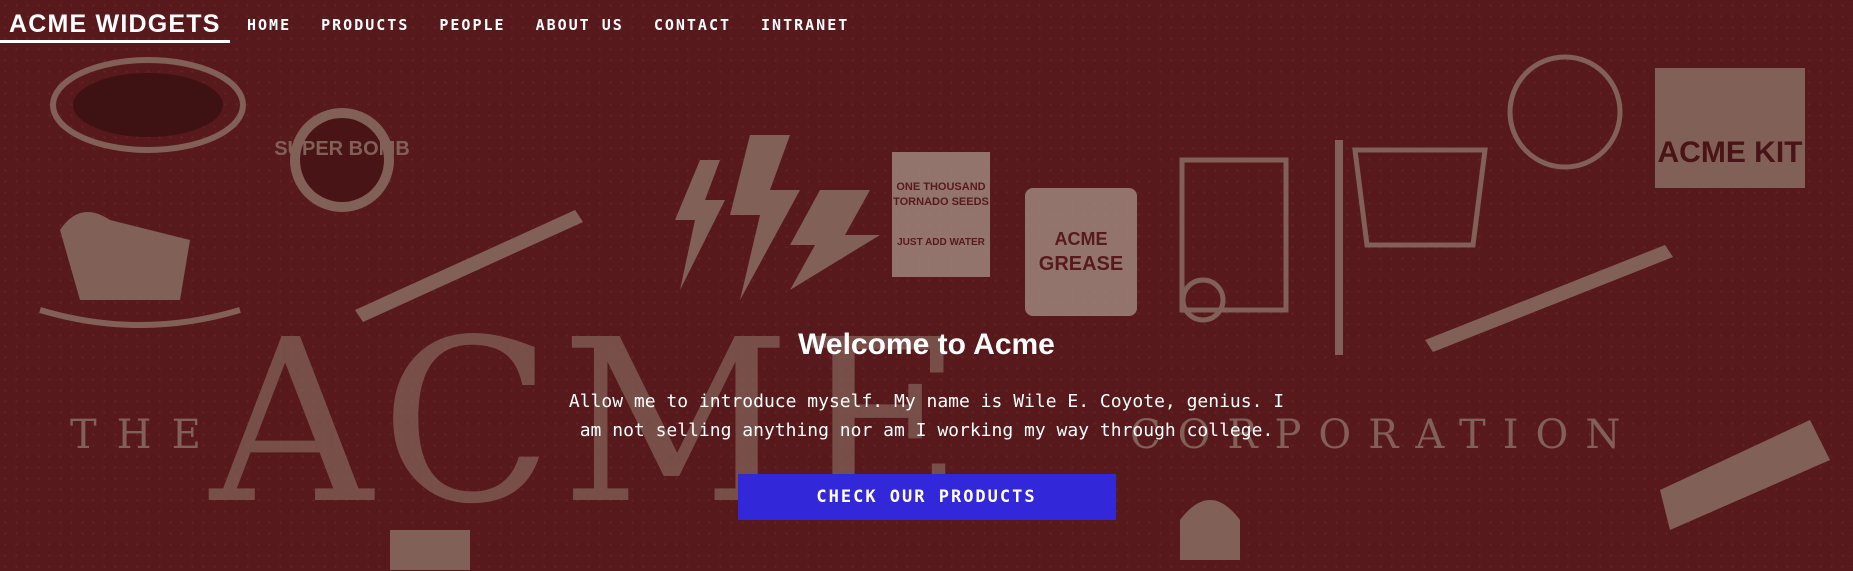 The height and width of the screenshot is (571, 1853). I want to click on nav-contact: CONTACT, so click(692, 25).